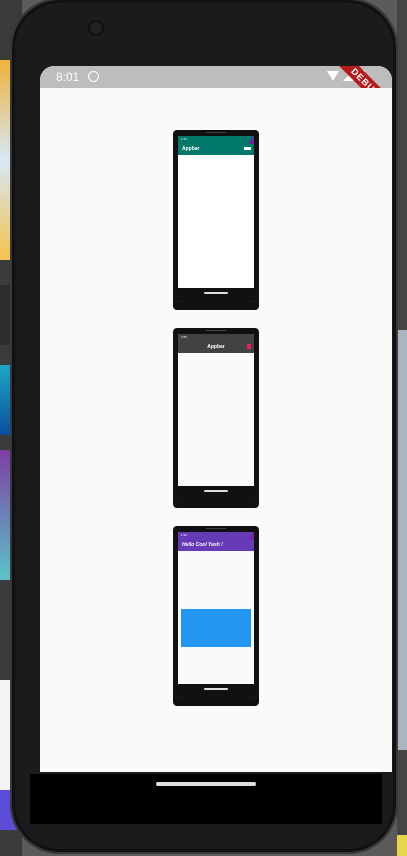 The width and height of the screenshot is (407, 856). What do you see at coordinates (93, 76) in the screenshot?
I see `app-notification-icon` at bounding box center [93, 76].